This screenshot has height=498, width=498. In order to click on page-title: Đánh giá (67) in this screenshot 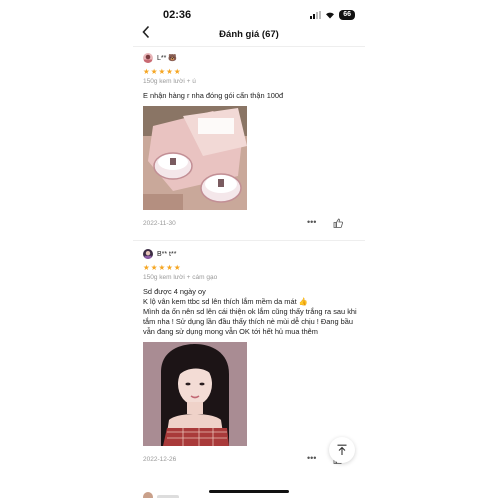, I will do `click(249, 34)`.